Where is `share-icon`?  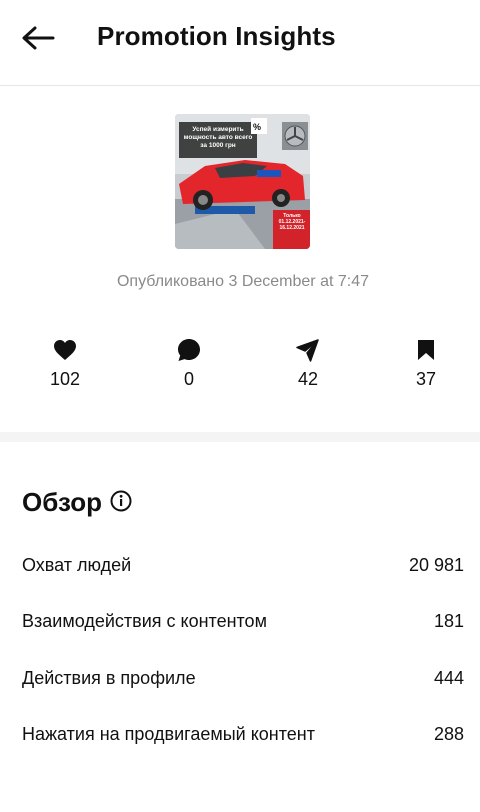
share-icon is located at coordinates (307, 350).